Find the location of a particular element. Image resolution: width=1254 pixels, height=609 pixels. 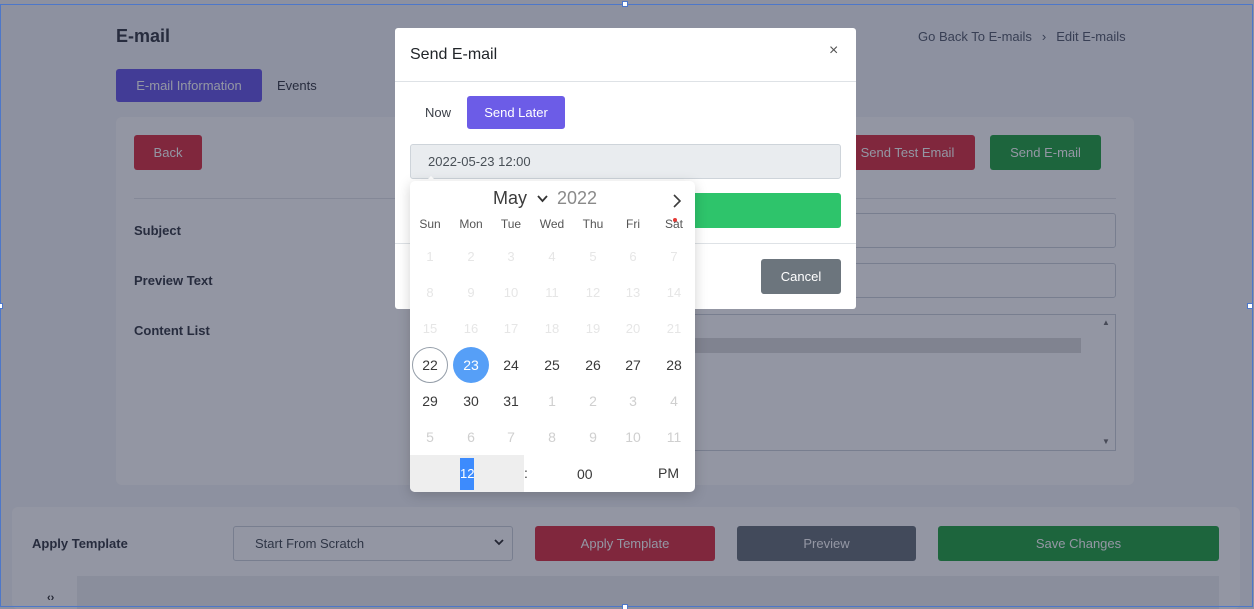

close-icon: × is located at coordinates (833, 51).